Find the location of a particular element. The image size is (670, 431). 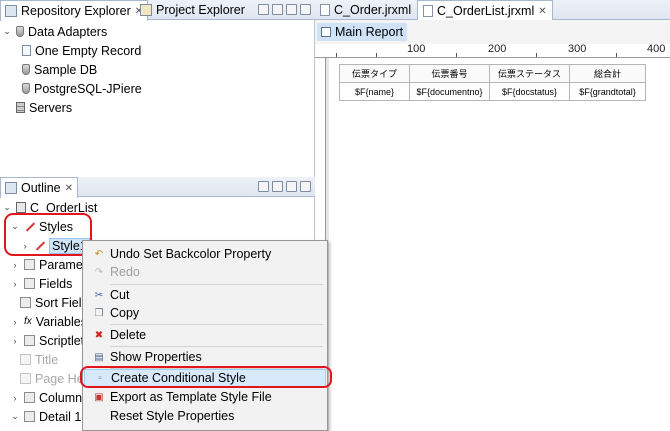

repository-toolbar is located at coordinates (284, 9).